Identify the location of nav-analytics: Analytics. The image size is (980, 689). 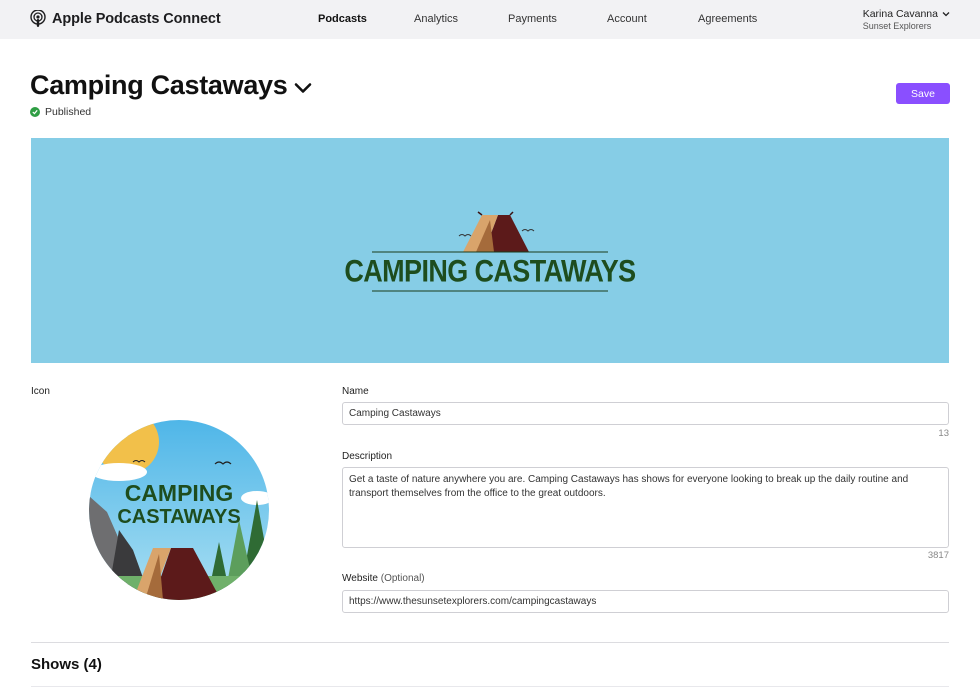
(436, 19).